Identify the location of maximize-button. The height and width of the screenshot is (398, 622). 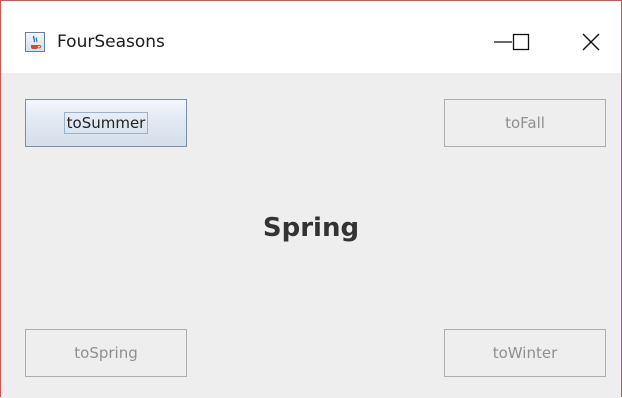
(521, 37).